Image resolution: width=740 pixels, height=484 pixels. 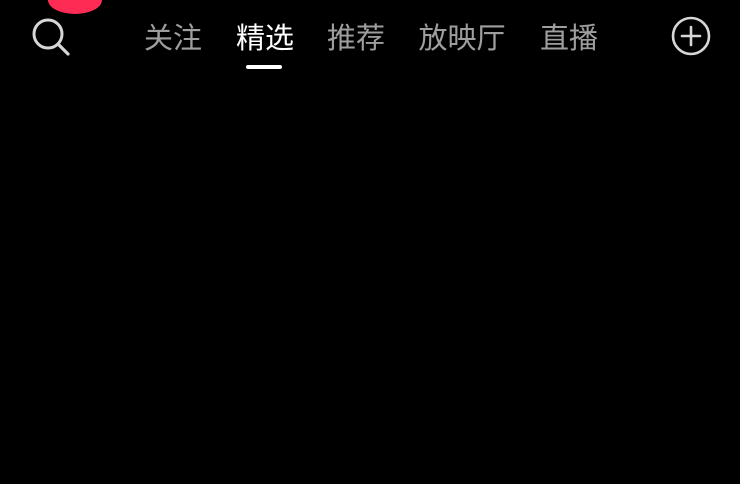 I want to click on tab-live: 直播, so click(x=569, y=38).